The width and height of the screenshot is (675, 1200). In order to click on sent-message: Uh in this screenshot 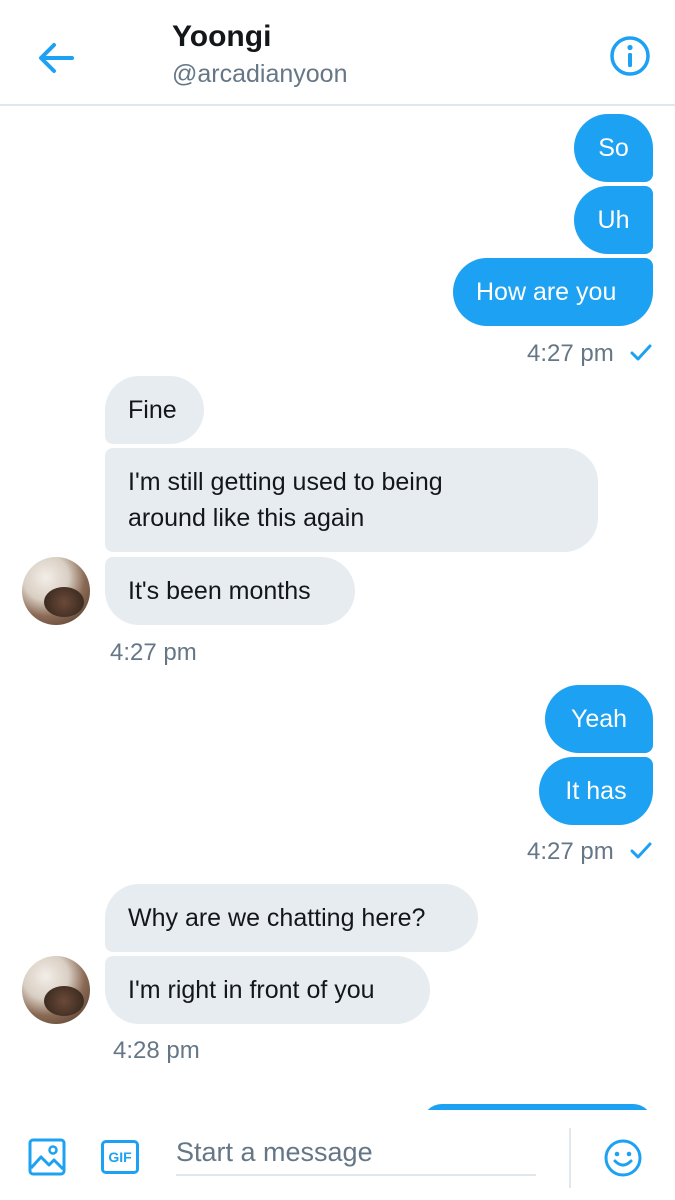, I will do `click(613, 220)`.